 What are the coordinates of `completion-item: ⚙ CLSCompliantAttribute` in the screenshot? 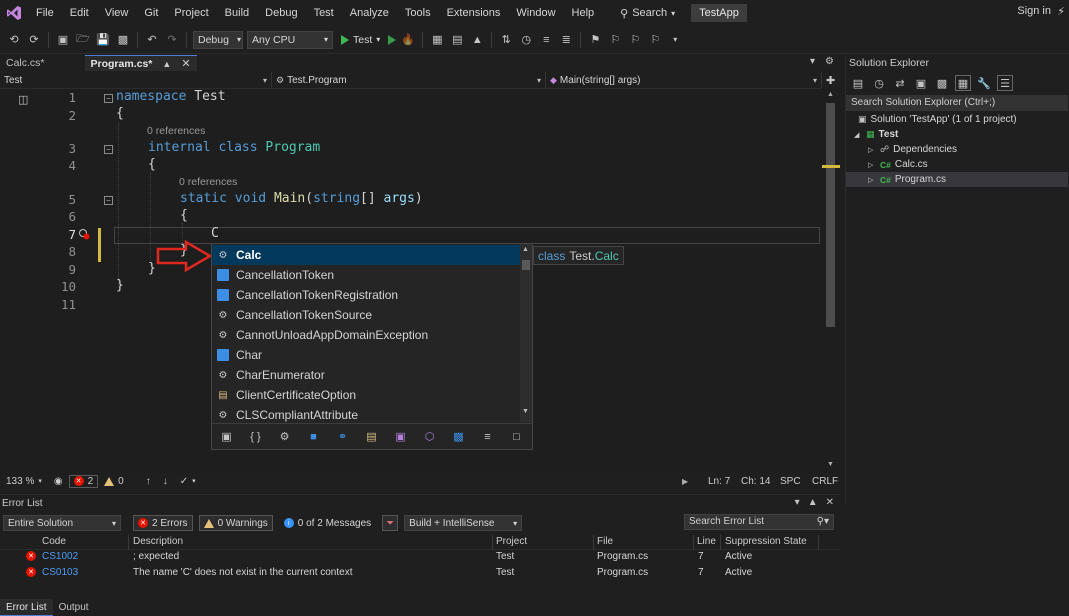 It's located at (366, 415).